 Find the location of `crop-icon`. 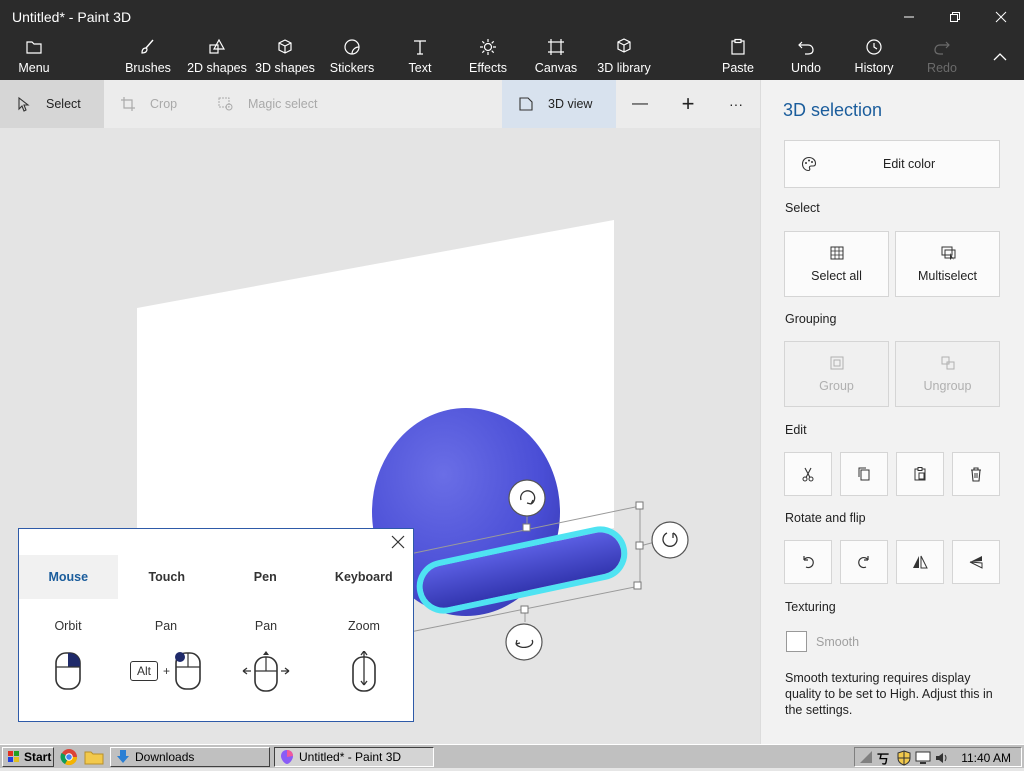

crop-icon is located at coordinates (128, 104).